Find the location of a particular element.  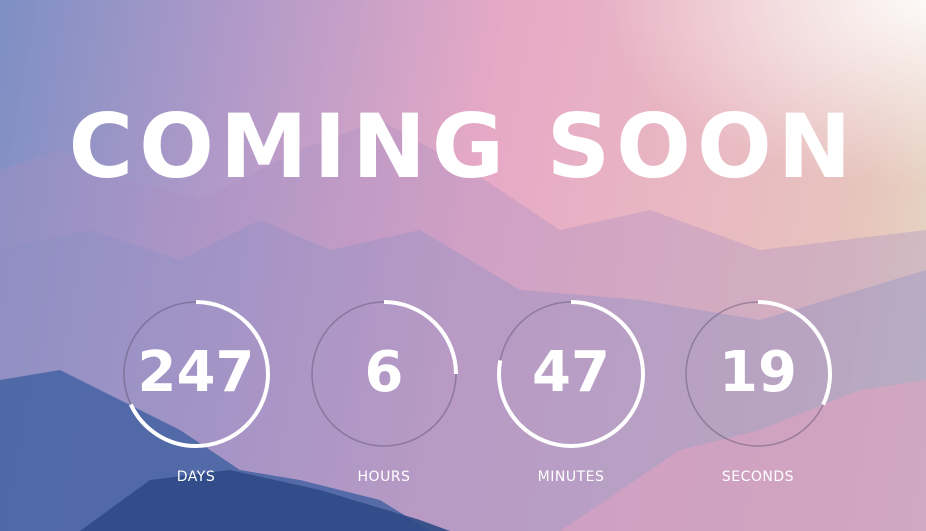

countdown-value: 19 is located at coordinates (758, 372).